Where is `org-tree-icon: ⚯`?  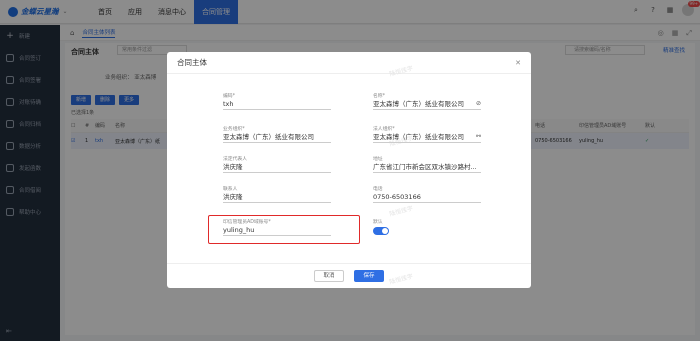 org-tree-icon: ⚯ is located at coordinates (478, 137).